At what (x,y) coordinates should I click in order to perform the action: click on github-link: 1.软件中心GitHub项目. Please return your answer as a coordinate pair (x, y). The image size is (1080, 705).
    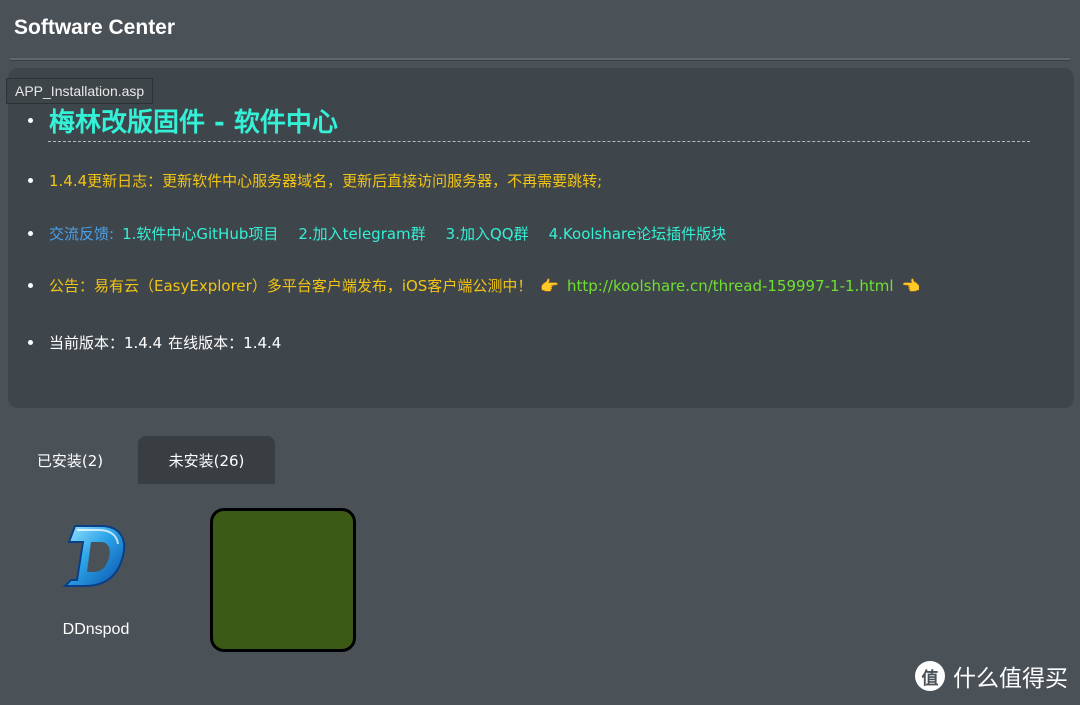
    Looking at the image, I should click on (200, 233).